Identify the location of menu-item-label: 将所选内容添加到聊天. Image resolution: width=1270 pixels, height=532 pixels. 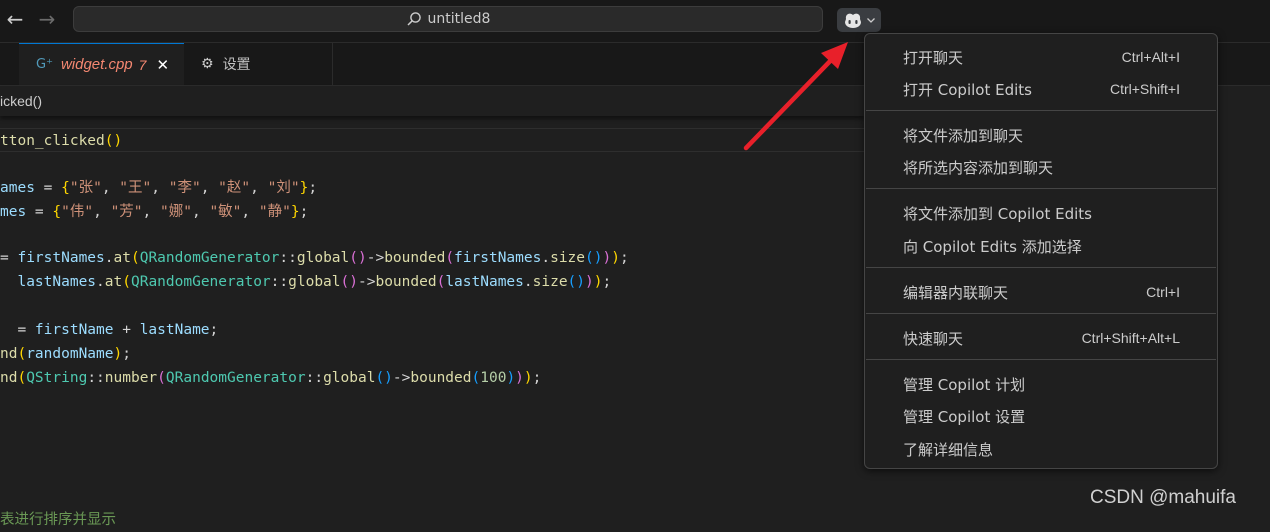
(978, 167).